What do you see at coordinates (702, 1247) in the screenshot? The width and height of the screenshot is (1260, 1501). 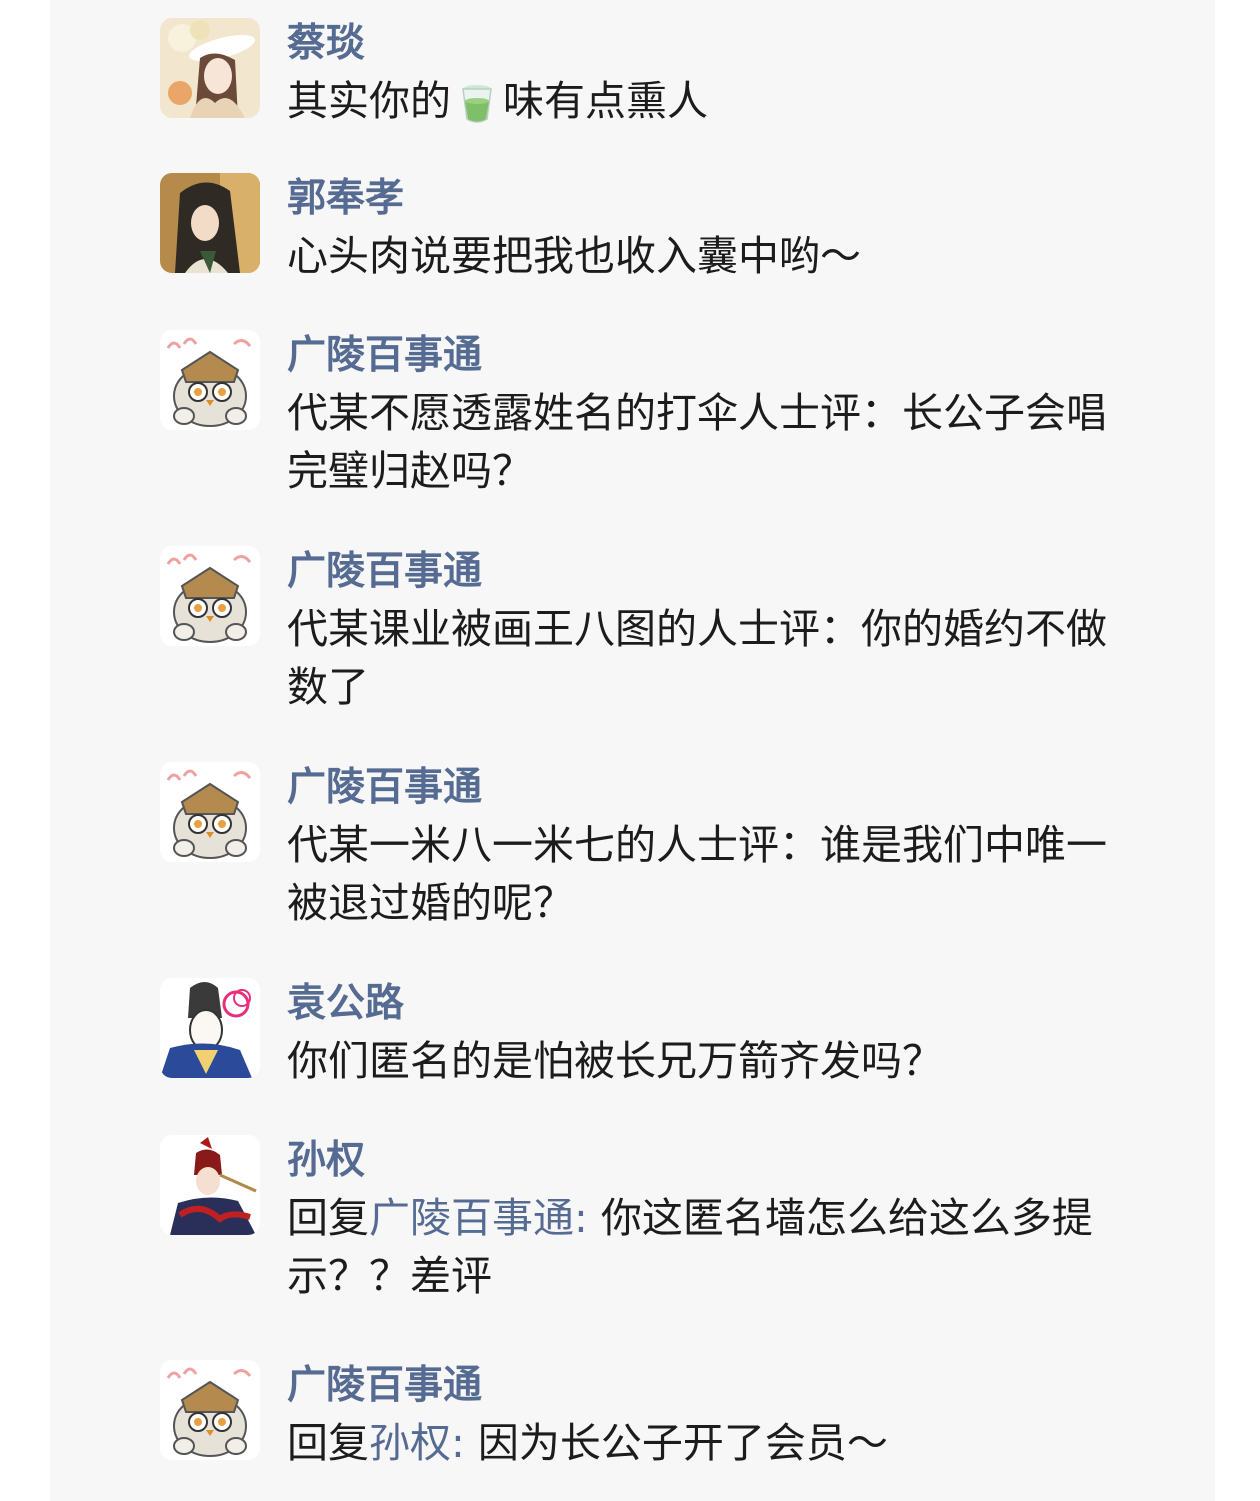 I see `comment-text: 回复广陵百事通: 你这匿名墙怎么给这么多提示？？差评` at bounding box center [702, 1247].